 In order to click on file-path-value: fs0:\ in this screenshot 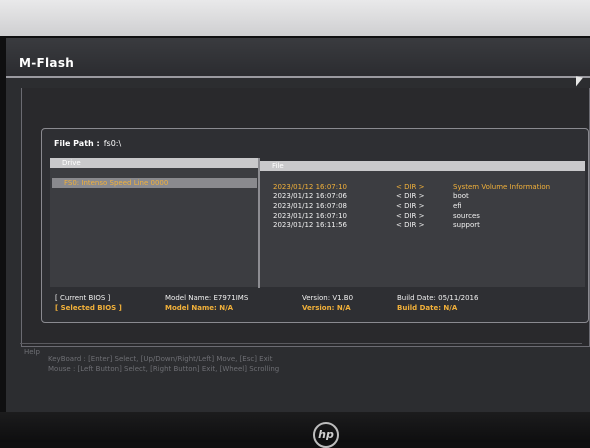, I will do `click(112, 143)`.